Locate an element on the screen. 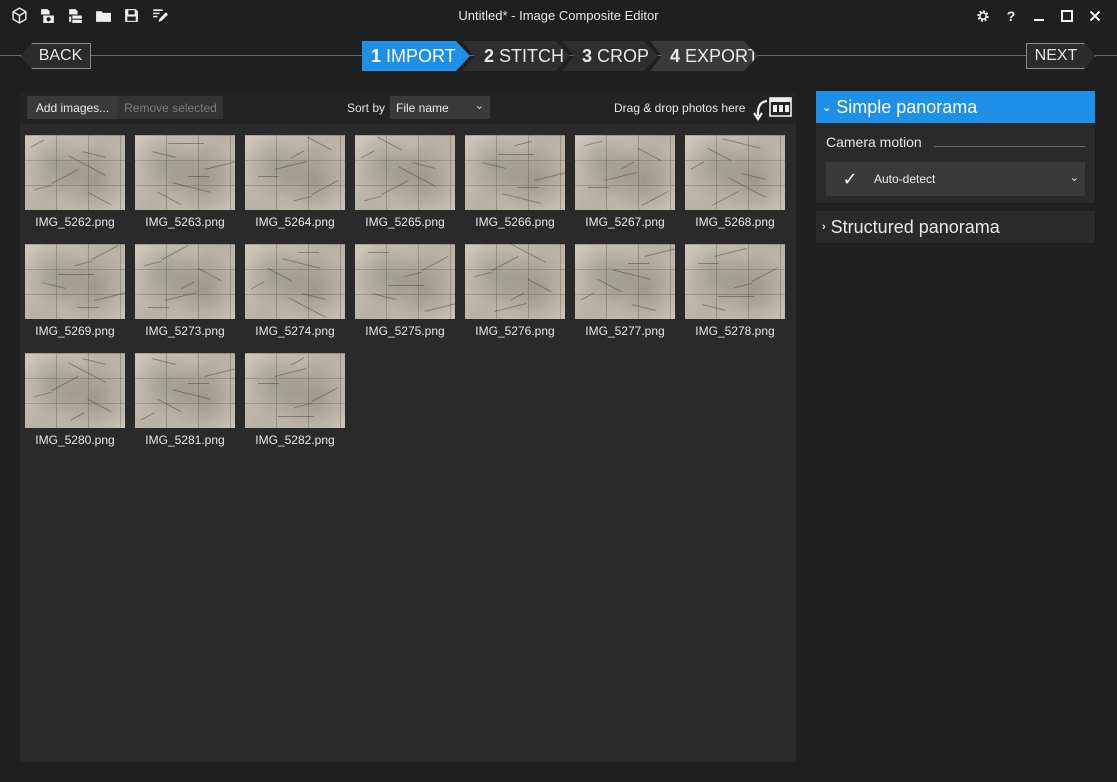  image-thumbnail: IMG_5267.png is located at coordinates (625, 182).